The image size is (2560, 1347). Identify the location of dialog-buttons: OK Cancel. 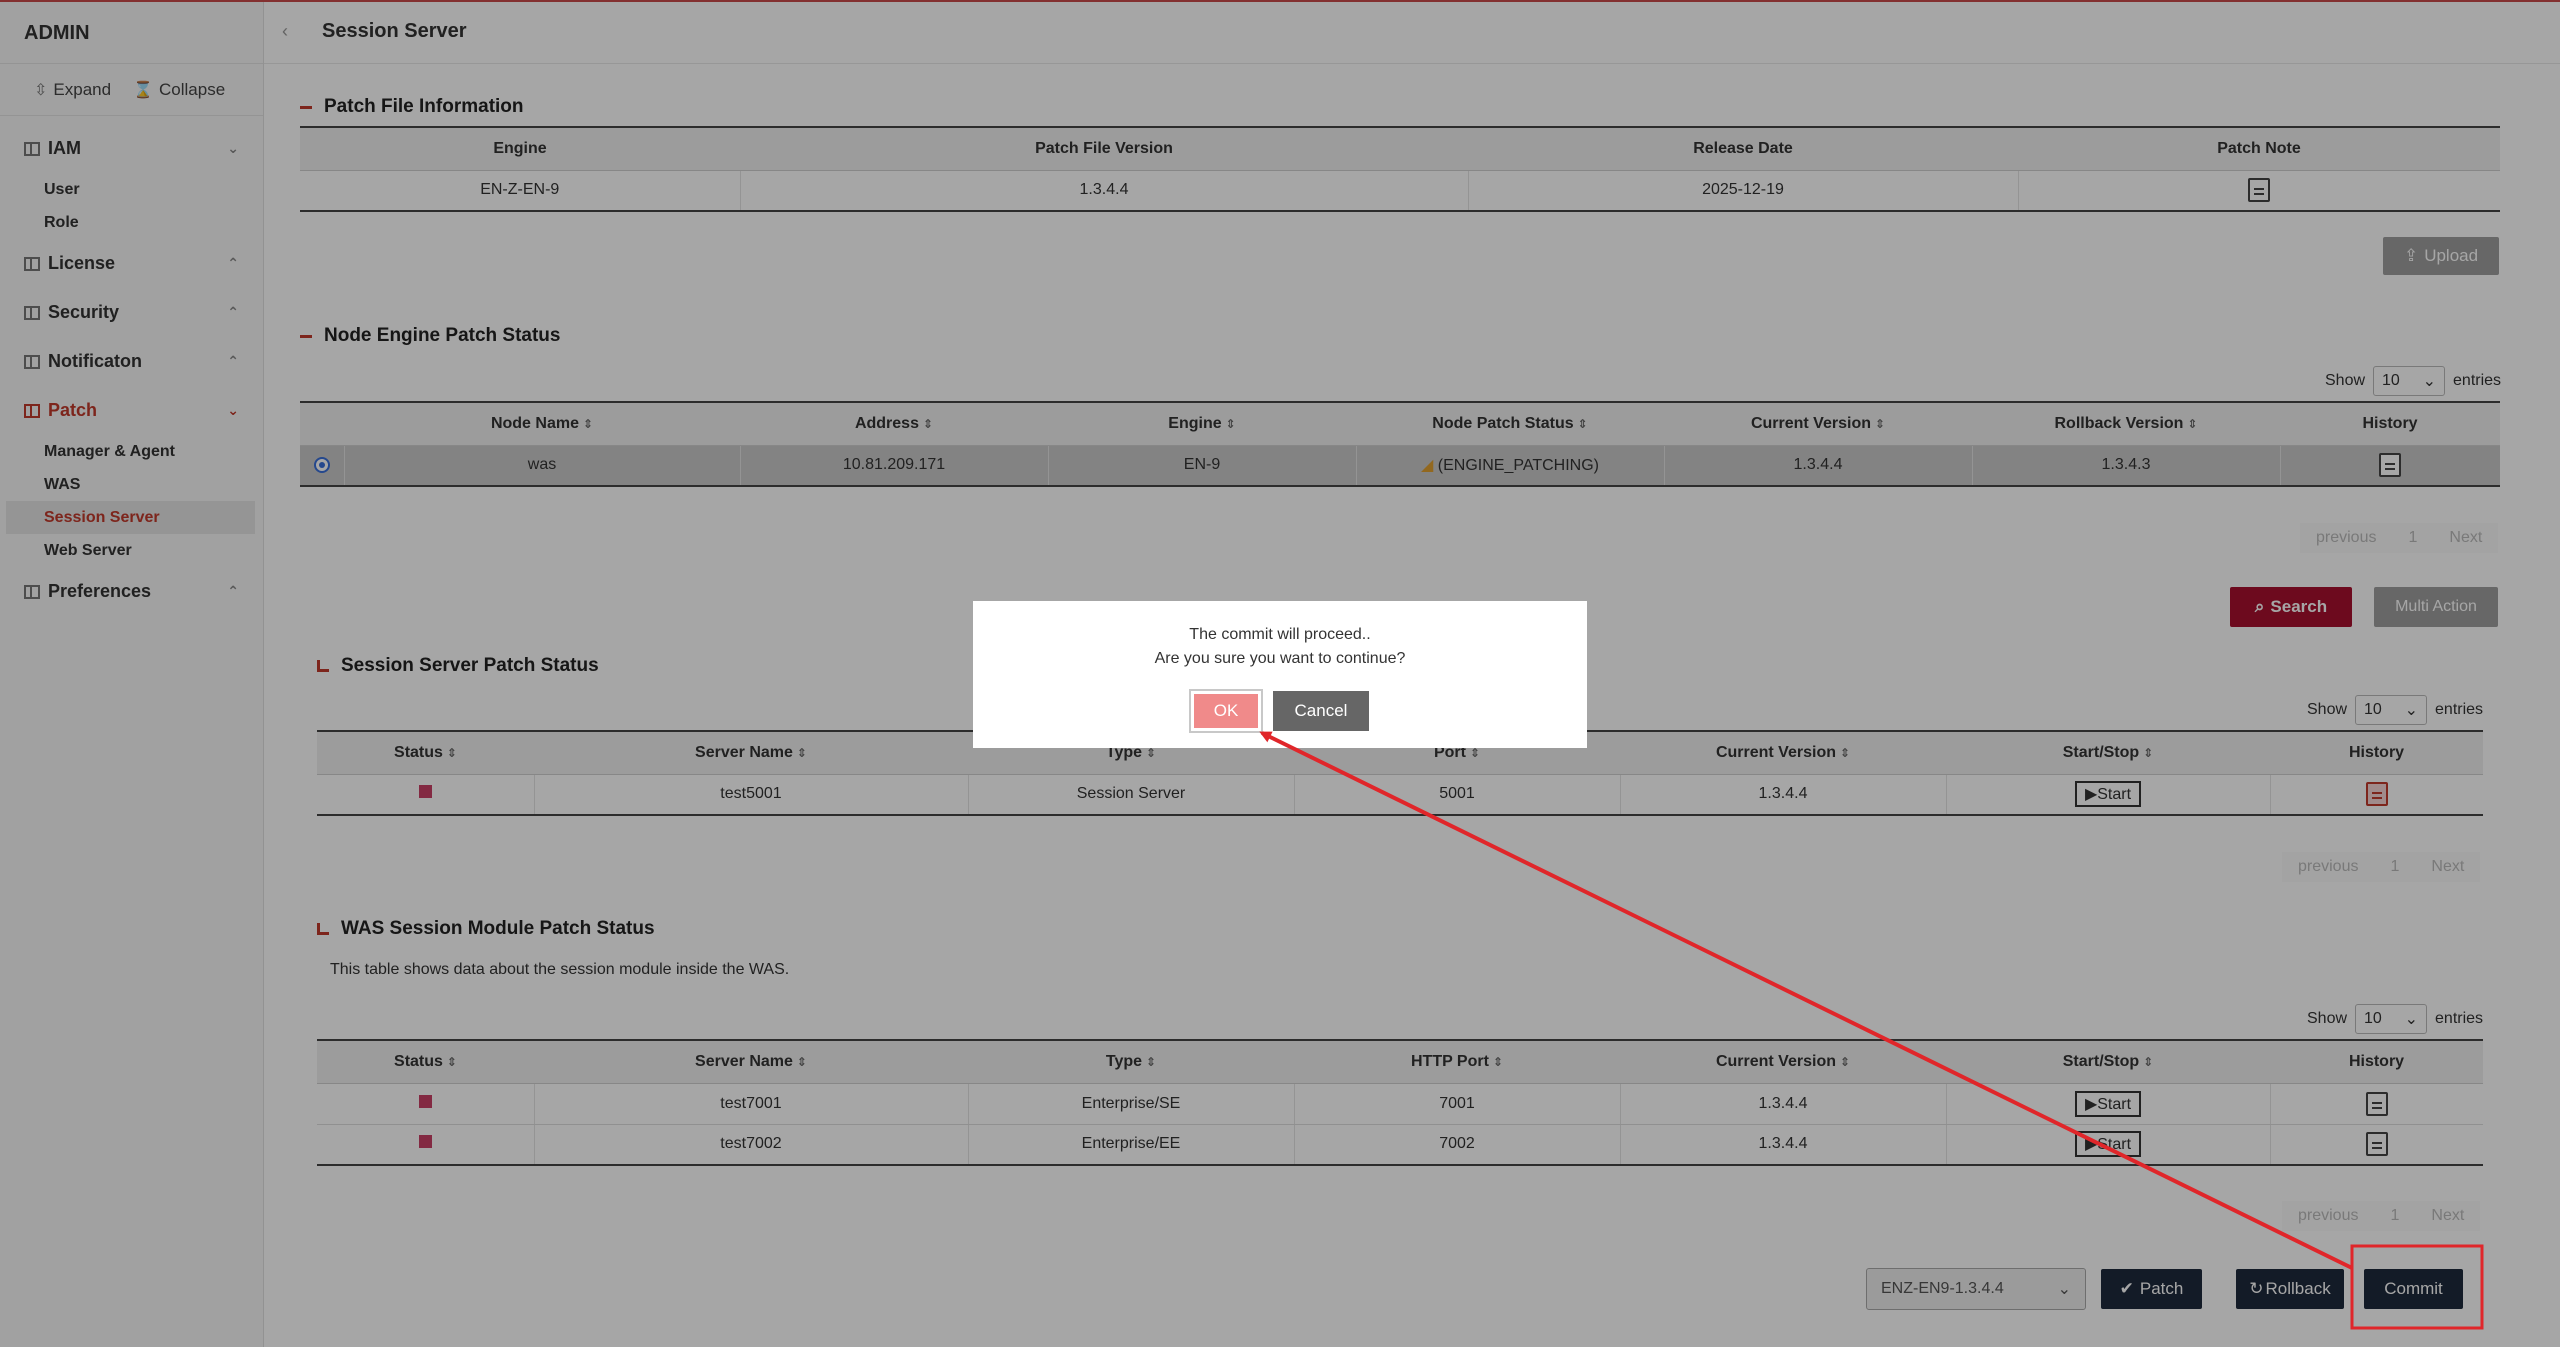
(1280, 711).